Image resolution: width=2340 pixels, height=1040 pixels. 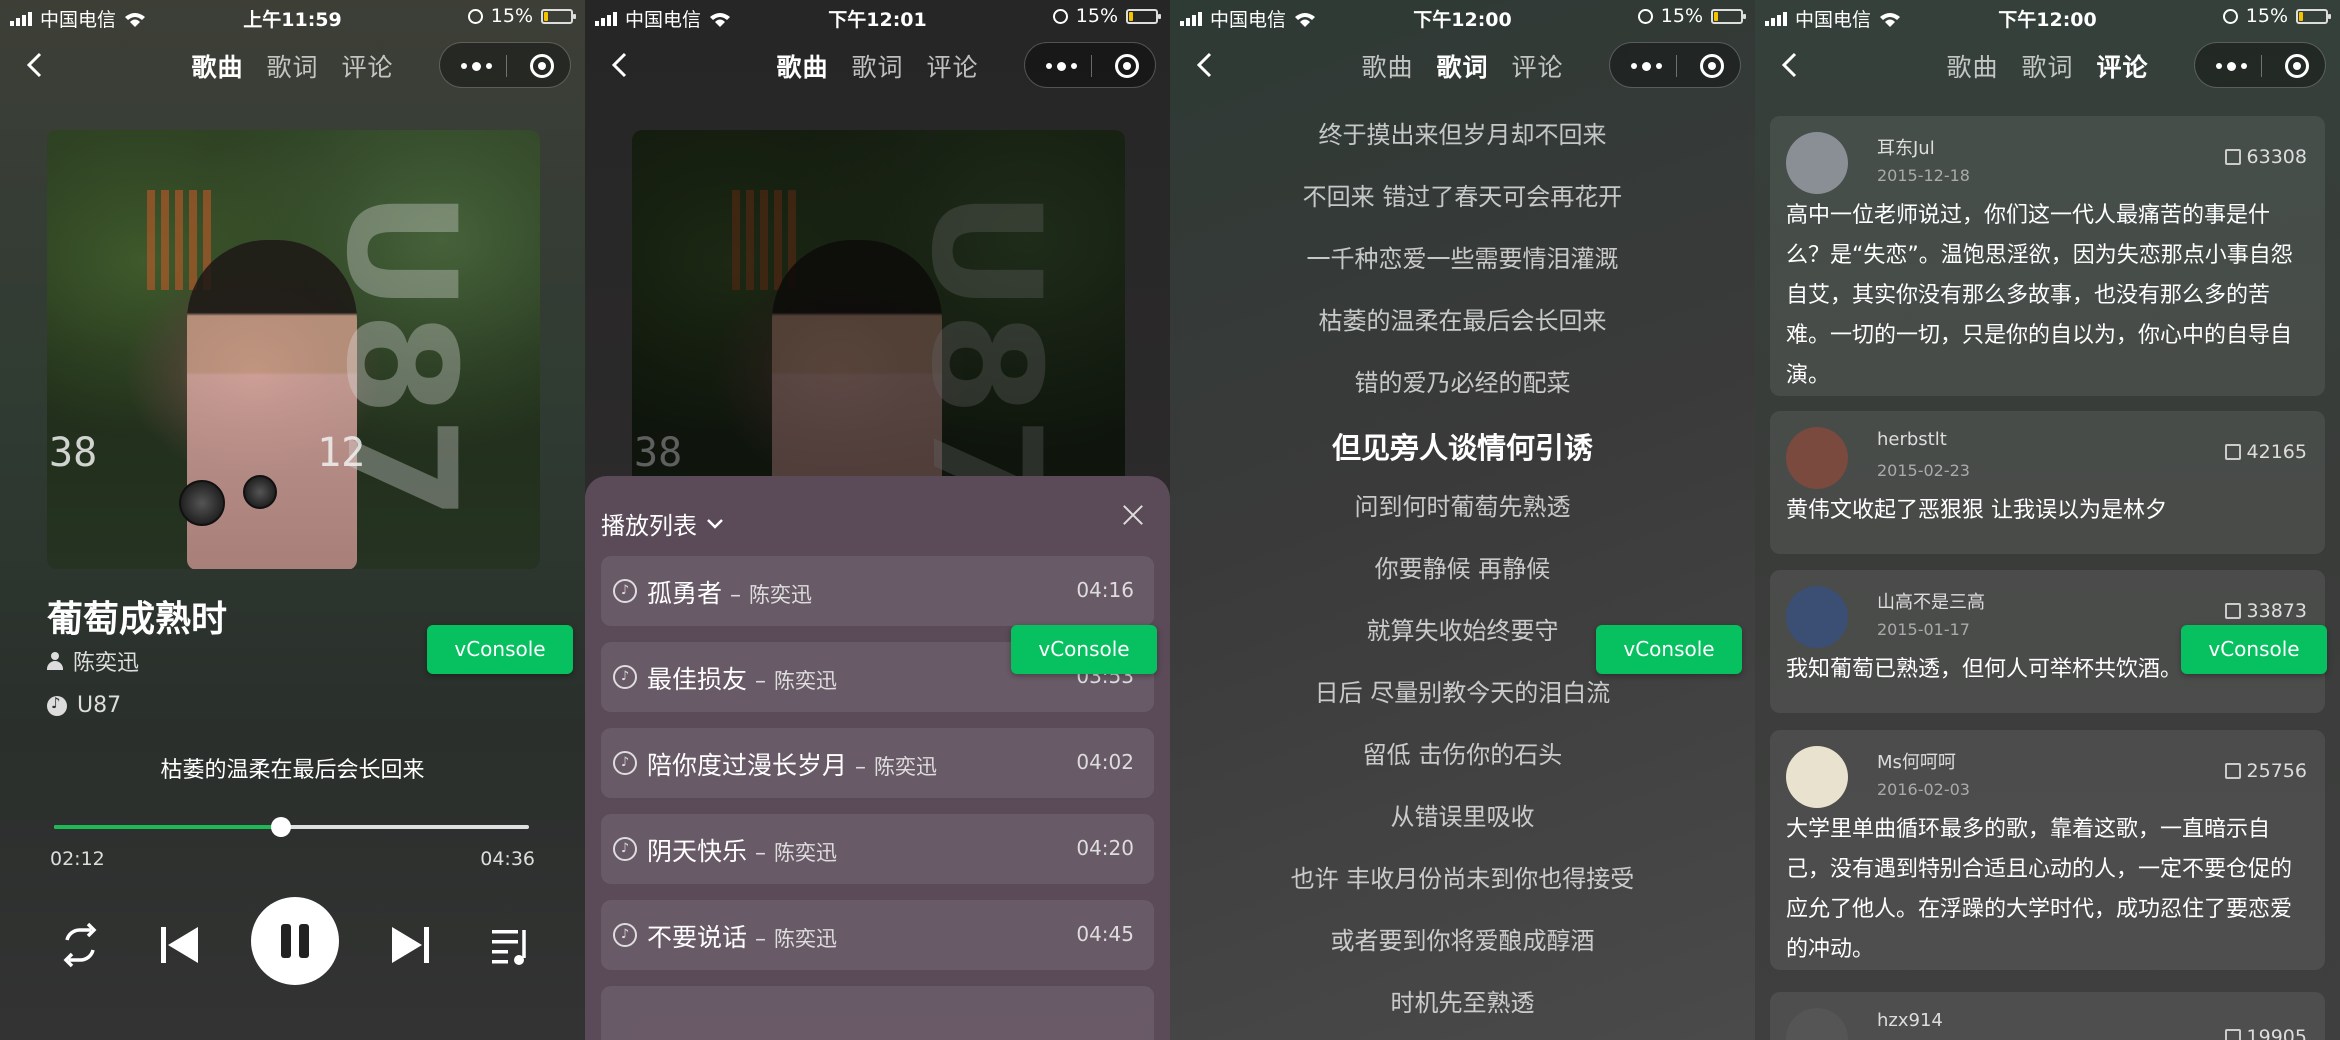 What do you see at coordinates (411, 945) in the screenshot?
I see `next-icon` at bounding box center [411, 945].